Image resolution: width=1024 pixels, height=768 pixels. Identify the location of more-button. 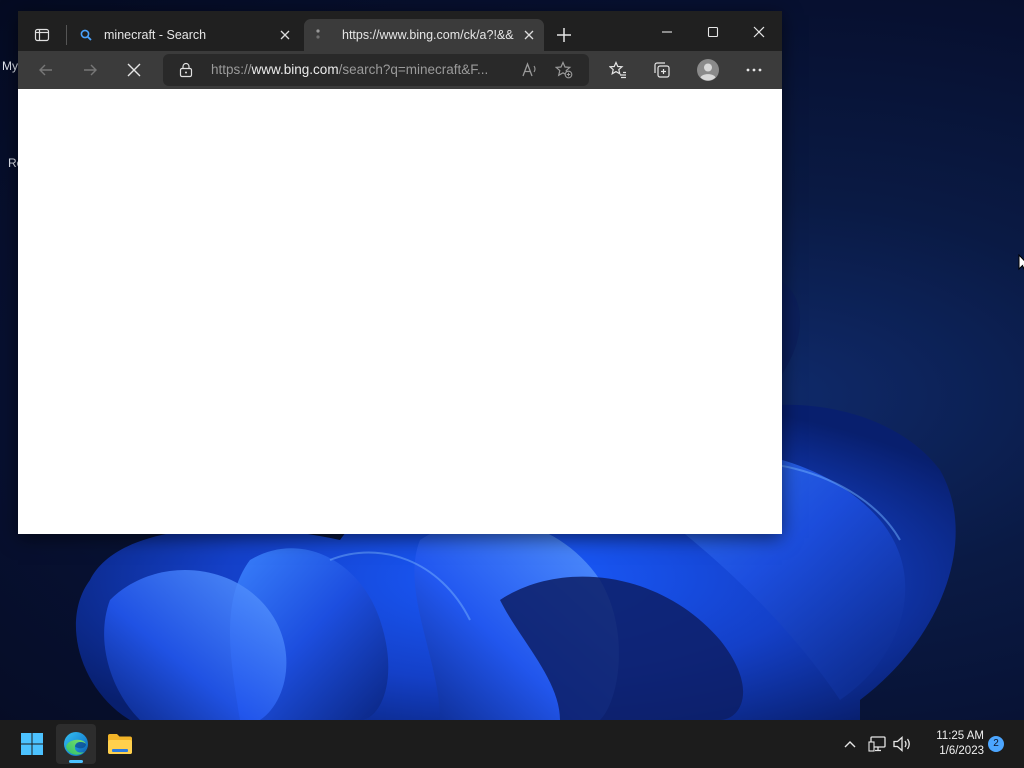
(754, 70).